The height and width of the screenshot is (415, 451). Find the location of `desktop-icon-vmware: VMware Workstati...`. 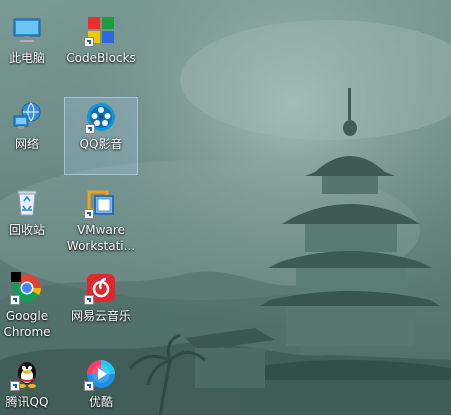

desktop-icon-vmware: VMware Workstati... is located at coordinates (101, 215).